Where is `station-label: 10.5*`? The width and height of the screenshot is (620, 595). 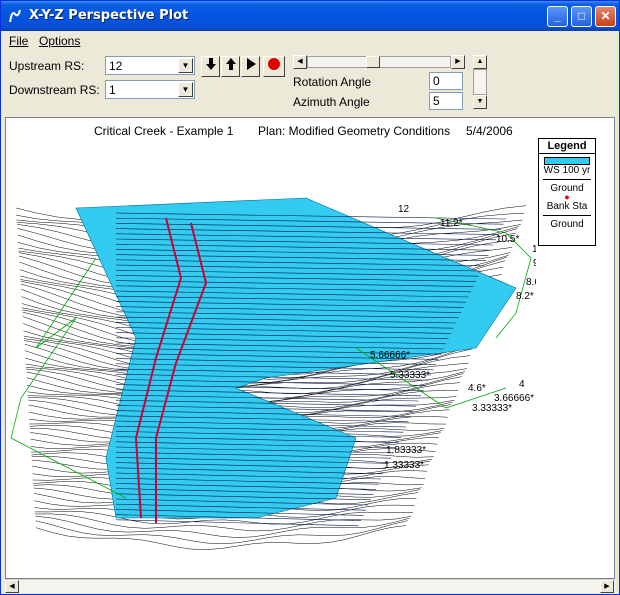 station-label: 10.5* is located at coordinates (507, 239).